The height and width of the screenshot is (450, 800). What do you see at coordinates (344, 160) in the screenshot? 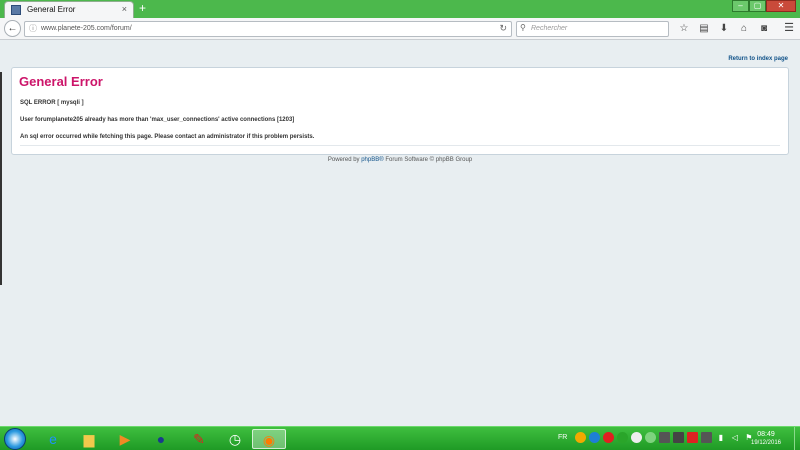
I see `footer-prefix: Powered by` at bounding box center [344, 160].